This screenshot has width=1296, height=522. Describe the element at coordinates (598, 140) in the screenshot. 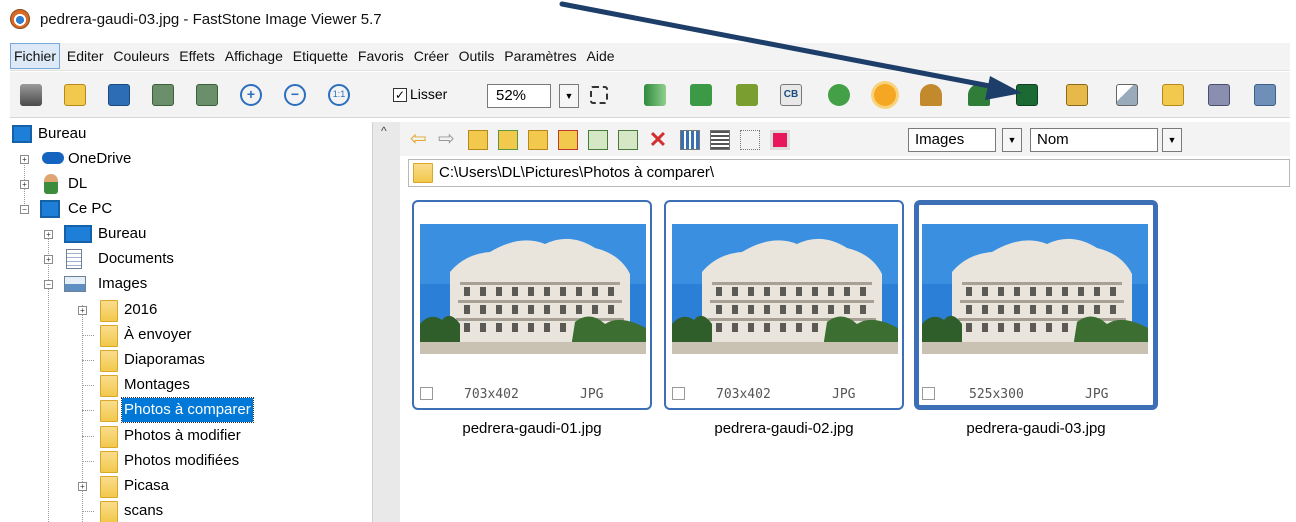

I see `copy-to-icon` at that location.